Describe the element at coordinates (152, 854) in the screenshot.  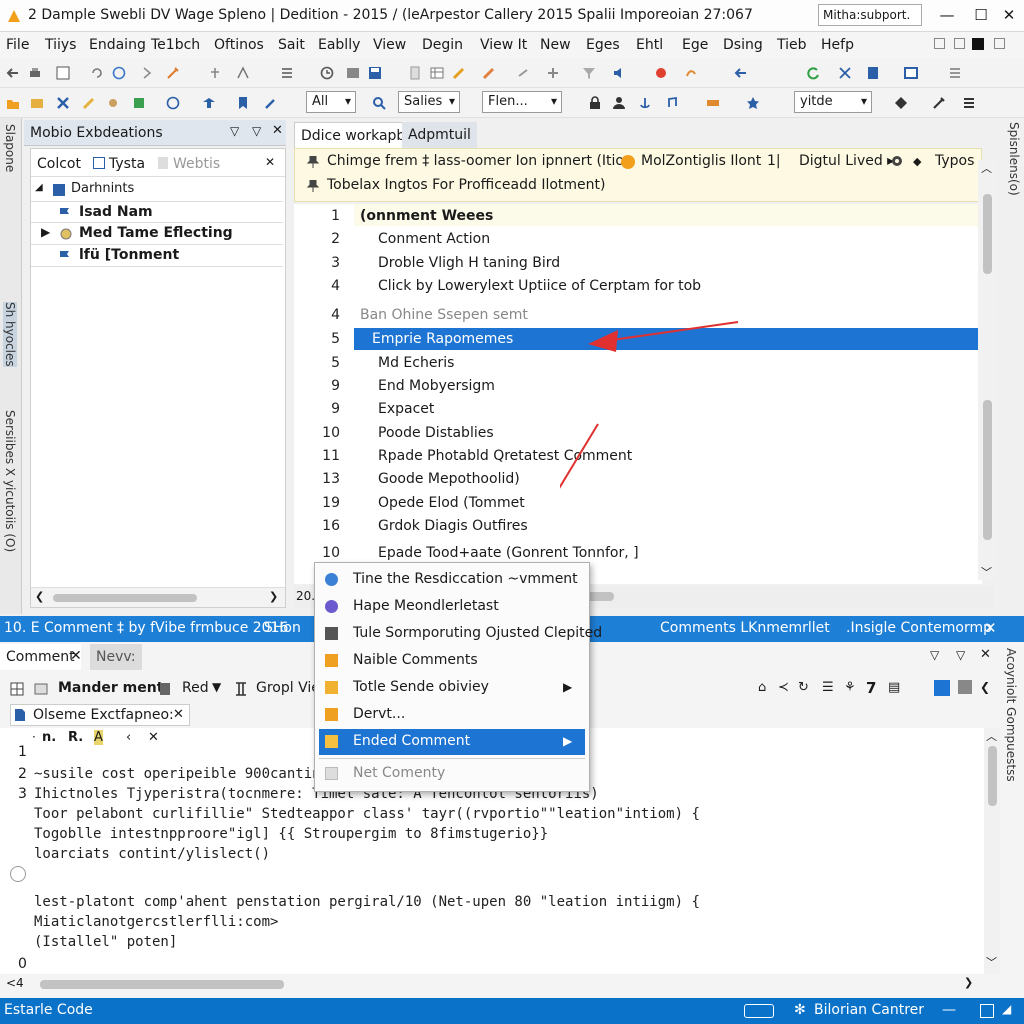
I see `code-line: loarciats contint/ylislect()` at that location.